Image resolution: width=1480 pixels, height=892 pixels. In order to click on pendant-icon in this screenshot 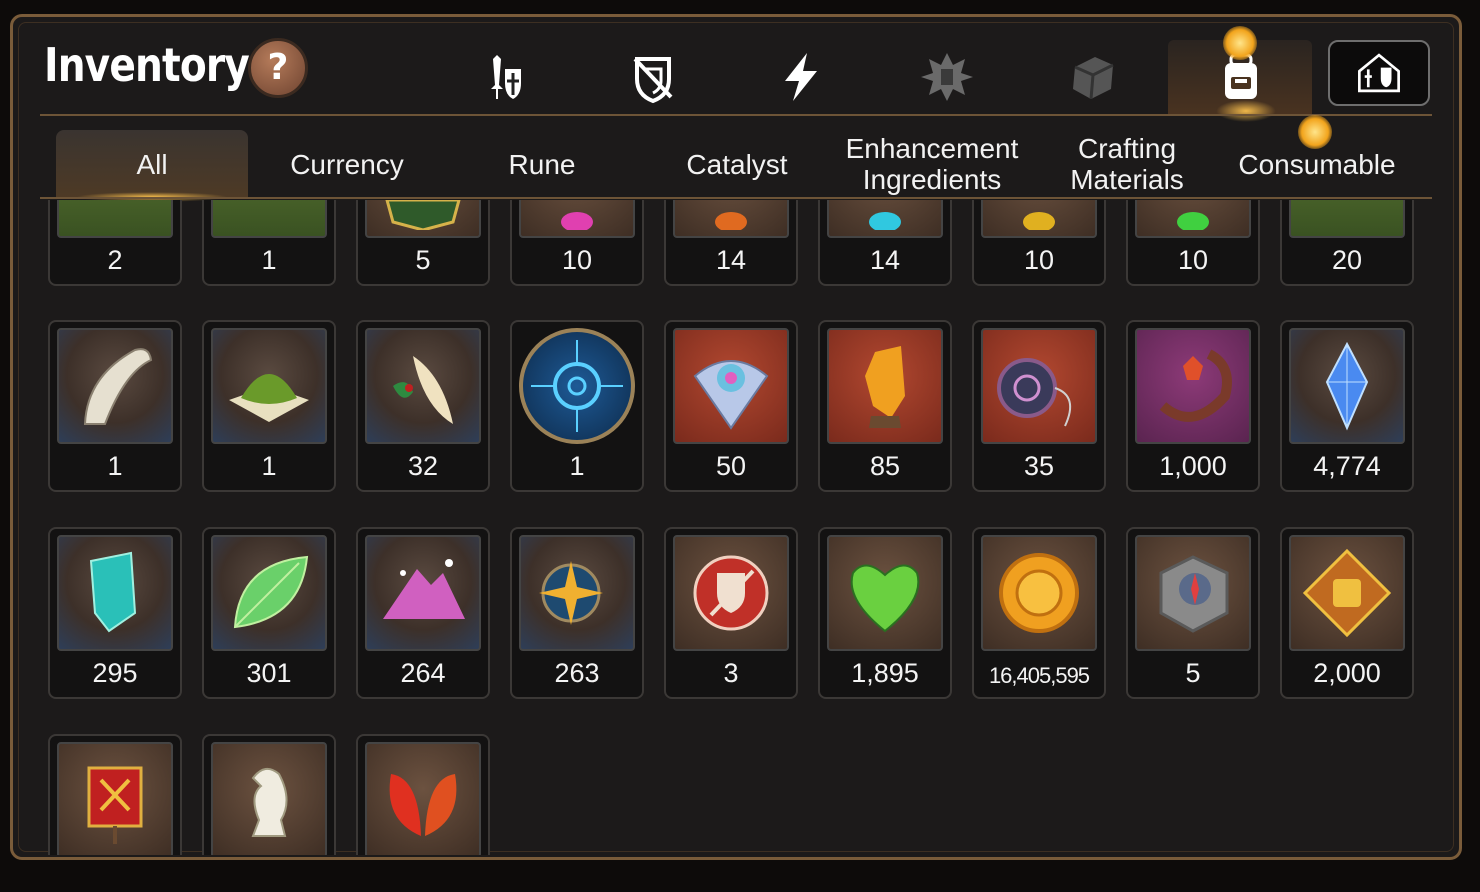, I will do `click(1034, 392)`.